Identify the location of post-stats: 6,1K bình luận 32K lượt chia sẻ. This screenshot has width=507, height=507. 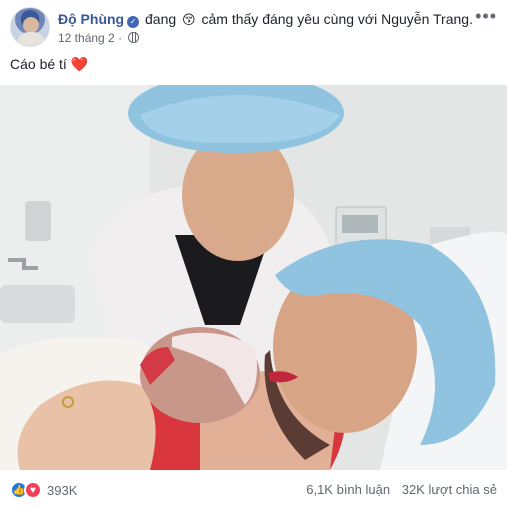
(401, 489).